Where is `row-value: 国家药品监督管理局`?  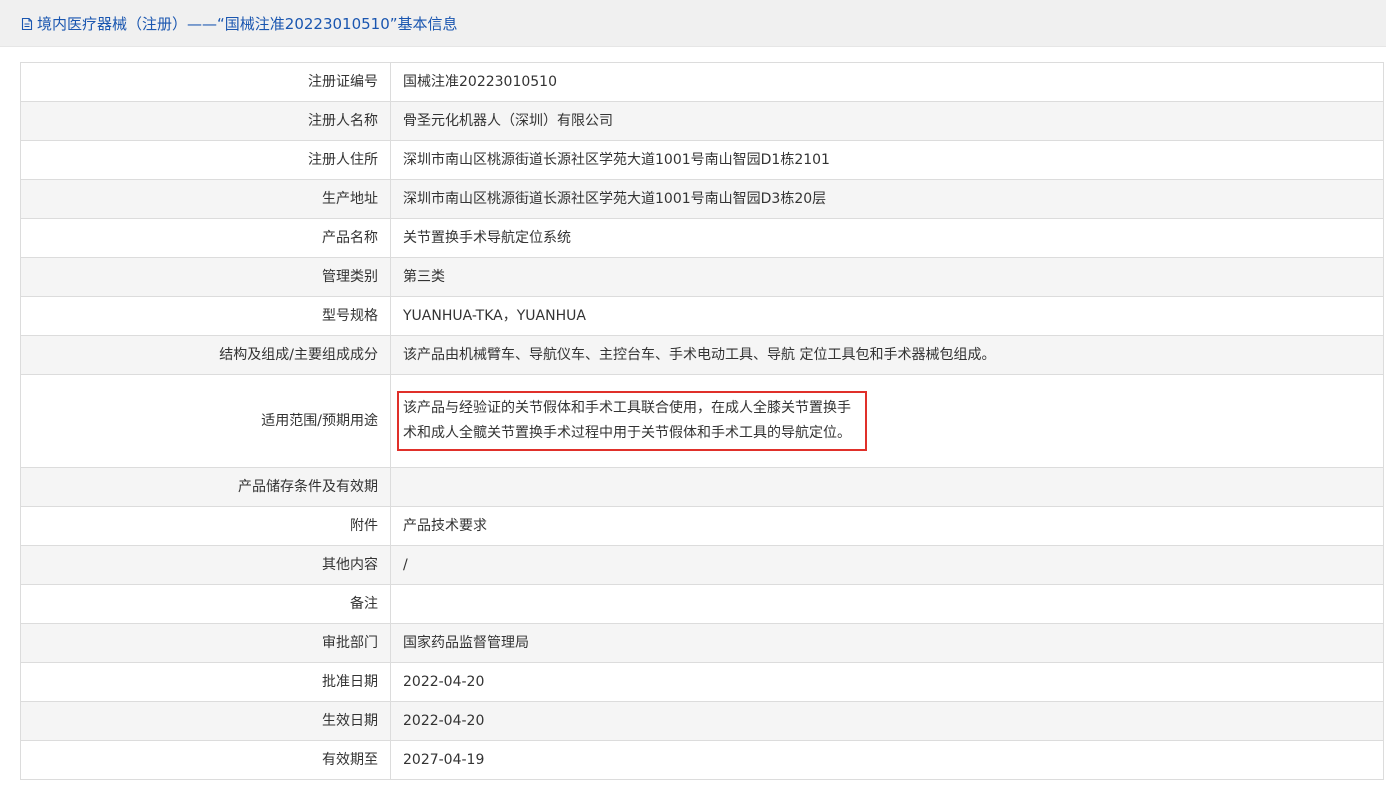
row-value: 国家药品监督管理局 is located at coordinates (887, 643).